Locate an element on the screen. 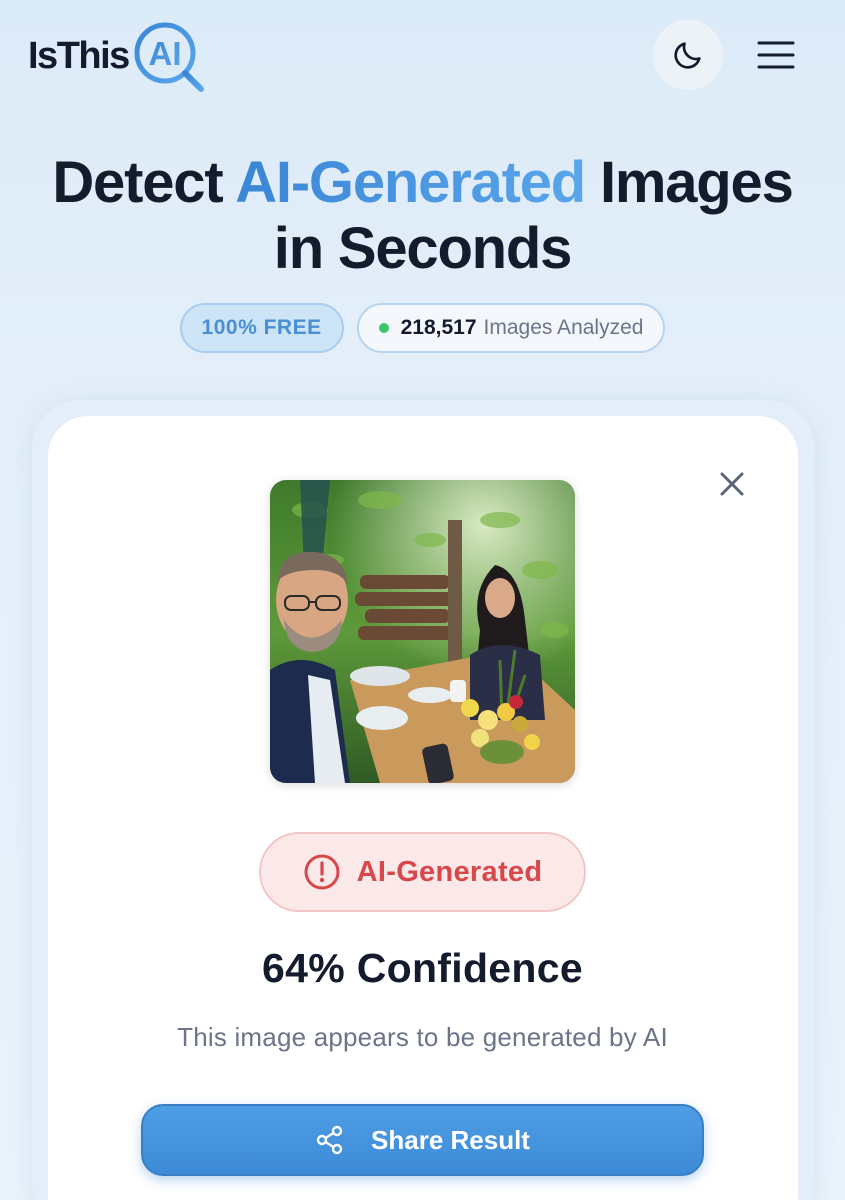 The width and height of the screenshot is (845, 1200). hero-title: Detect AI-Generated Images in Seconds is located at coordinates (422, 216).